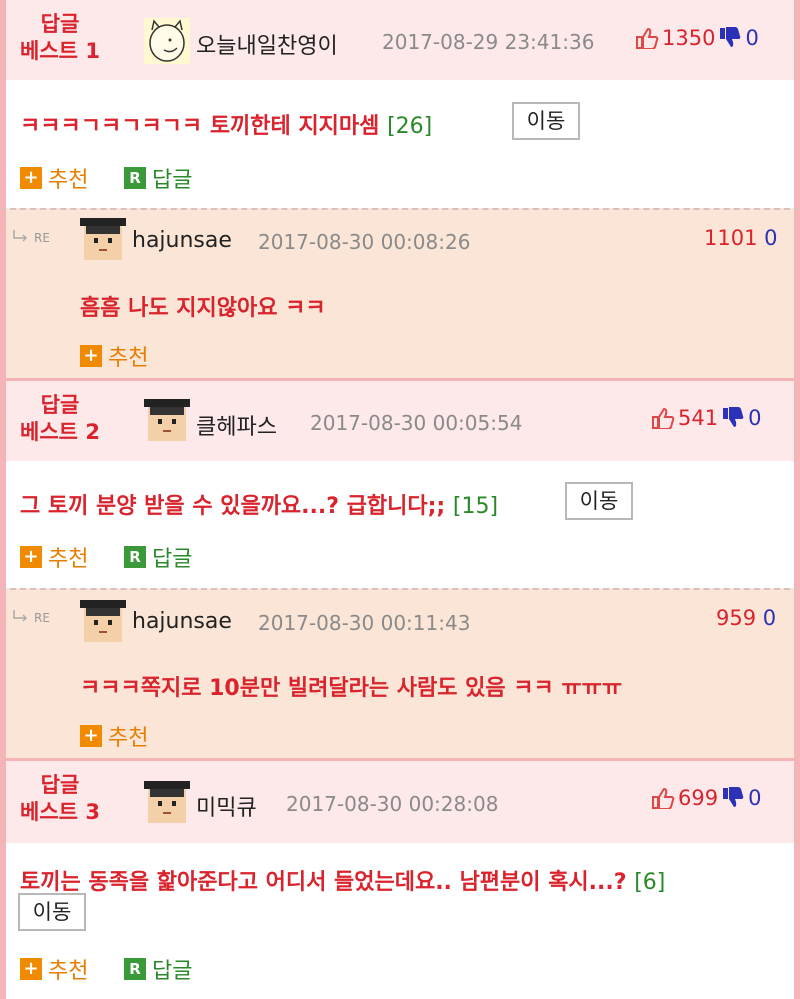  I want to click on author-nickname: 미믹큐, so click(226, 806).